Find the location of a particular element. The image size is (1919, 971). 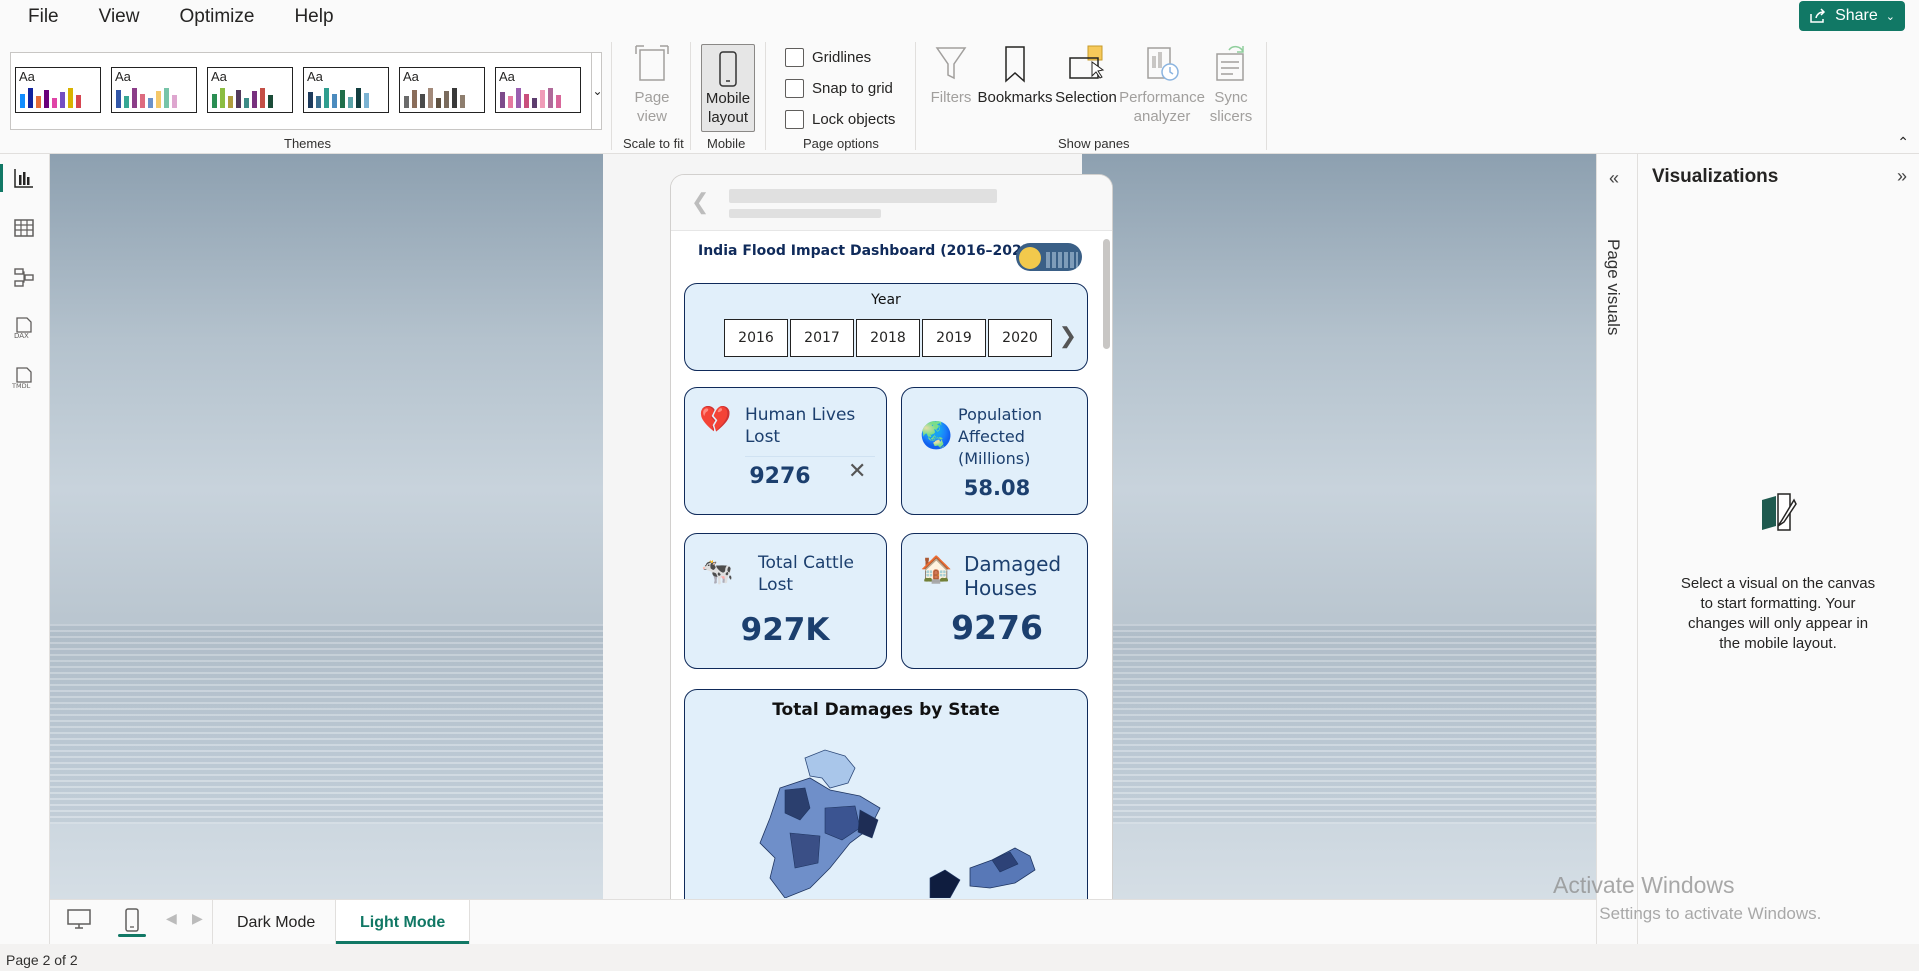

scrollbar is located at coordinates (1106, 294).